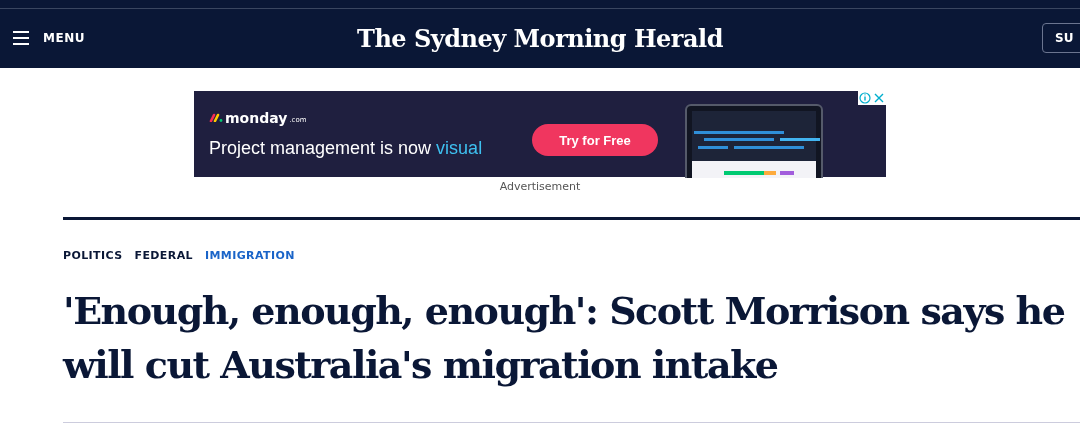  I want to click on menu-button: MENU, so click(42, 38).